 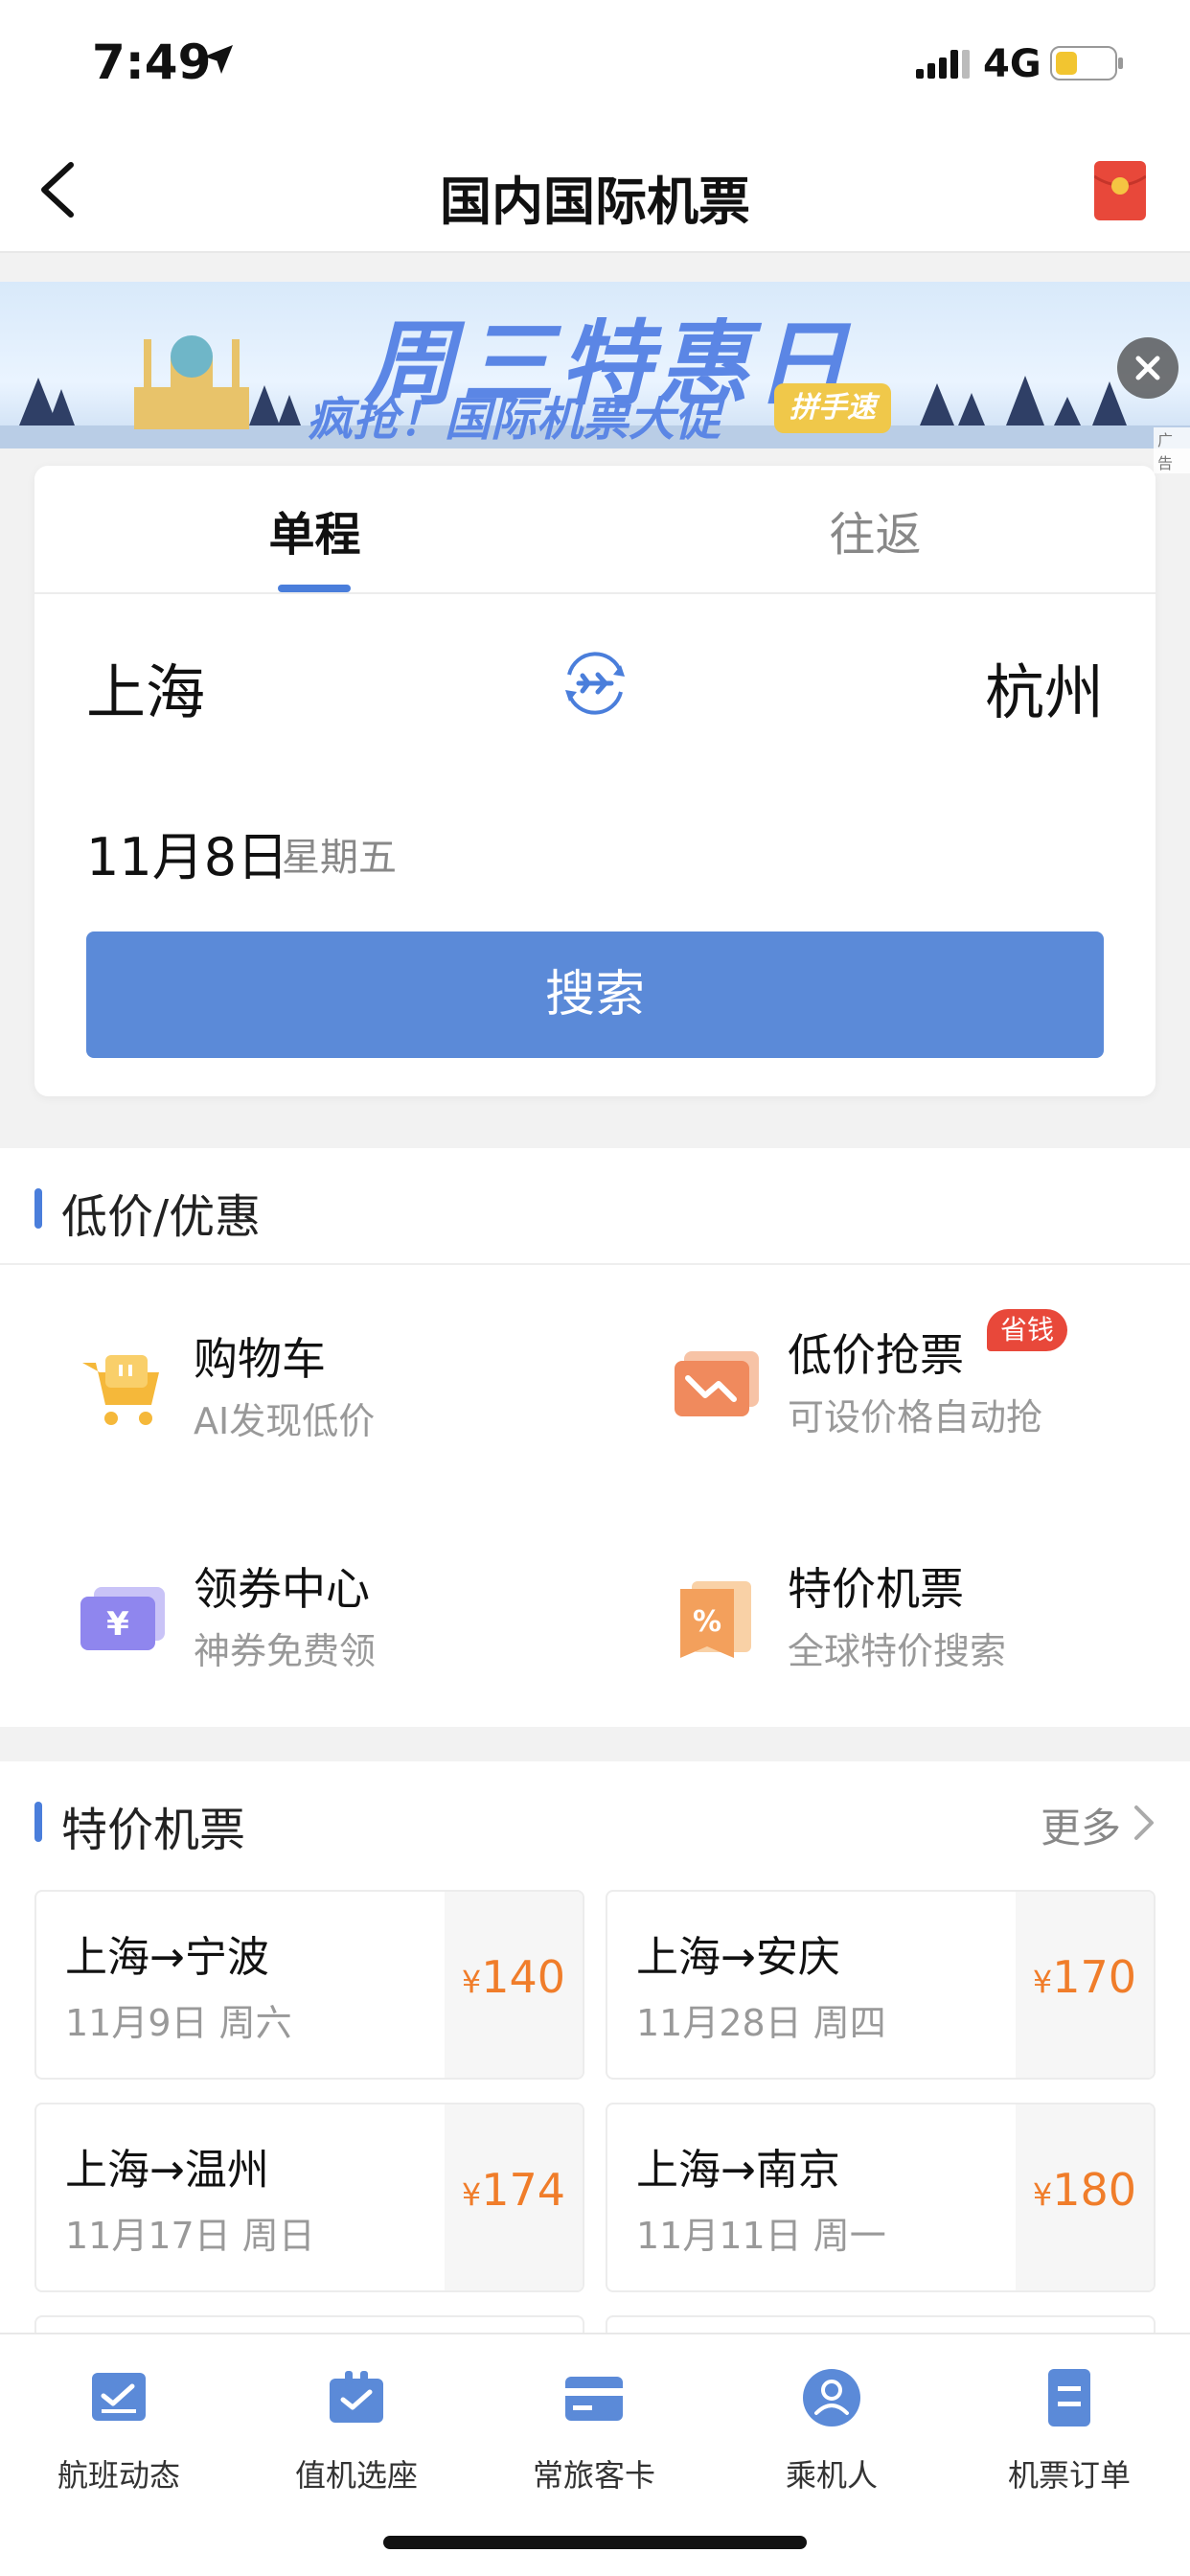 What do you see at coordinates (717, 1383) in the screenshot?
I see `price-drop-icon` at bounding box center [717, 1383].